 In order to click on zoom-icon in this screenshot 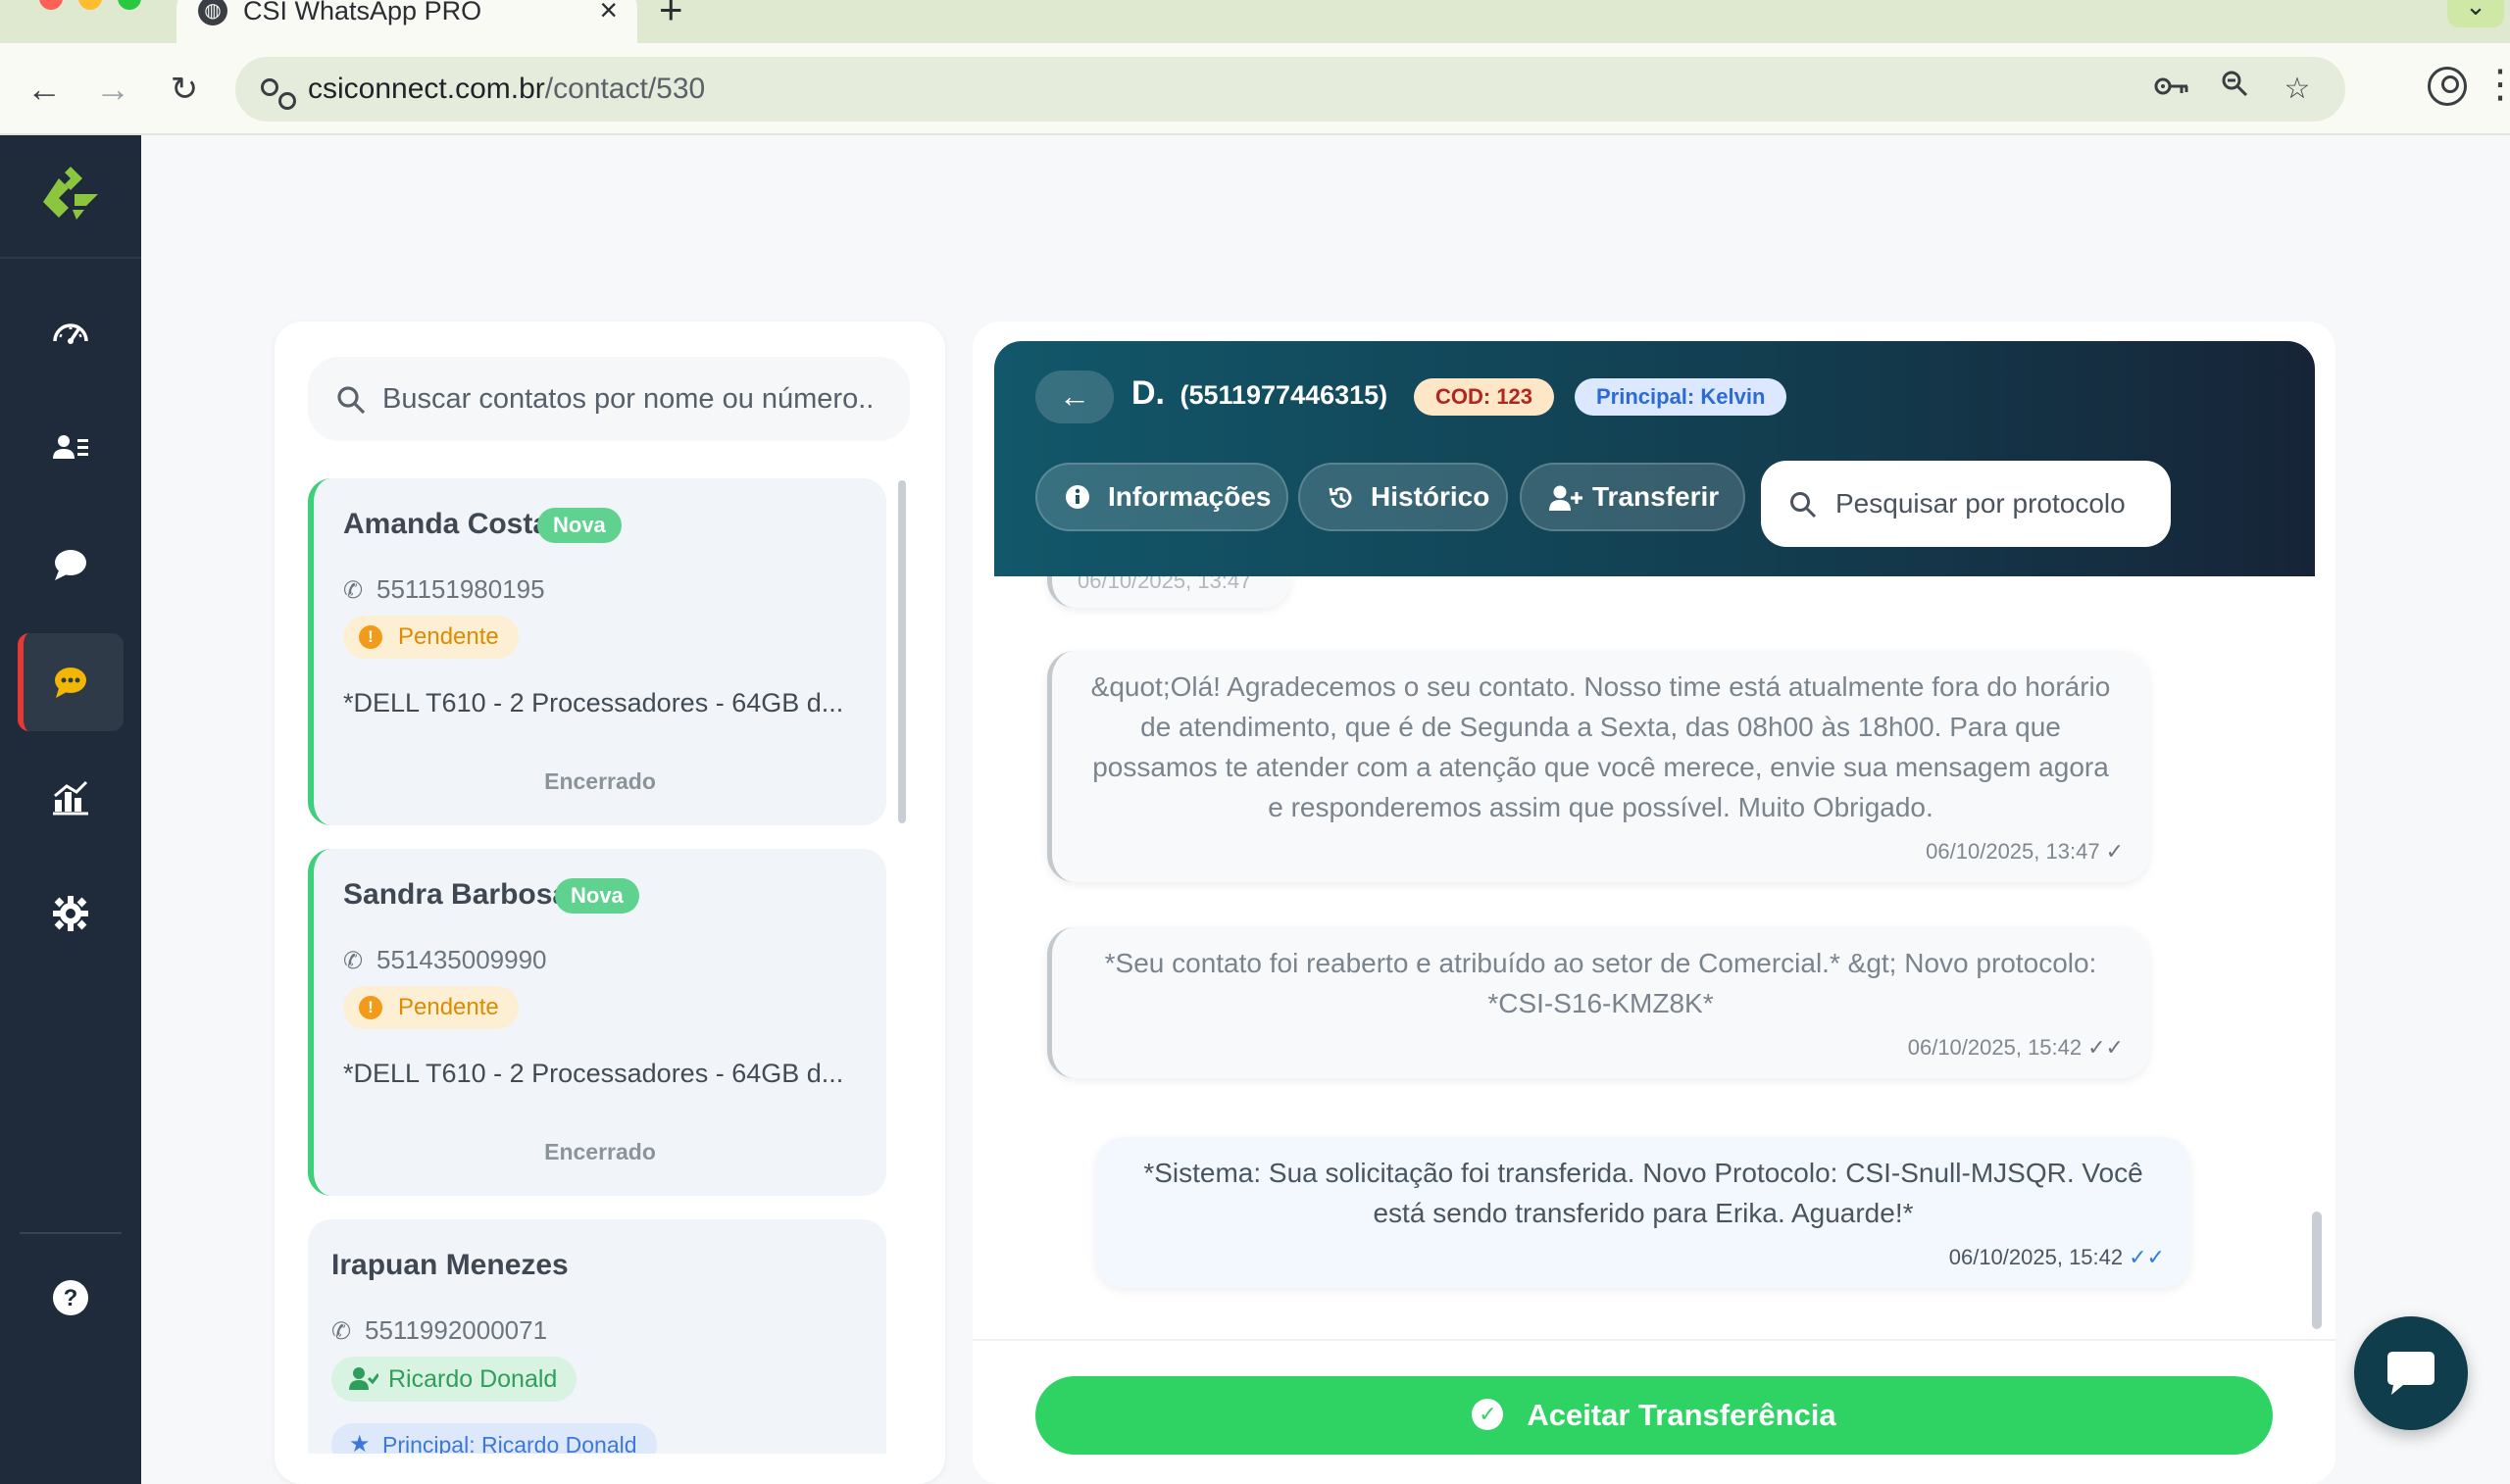, I will do `click(2234, 89)`.